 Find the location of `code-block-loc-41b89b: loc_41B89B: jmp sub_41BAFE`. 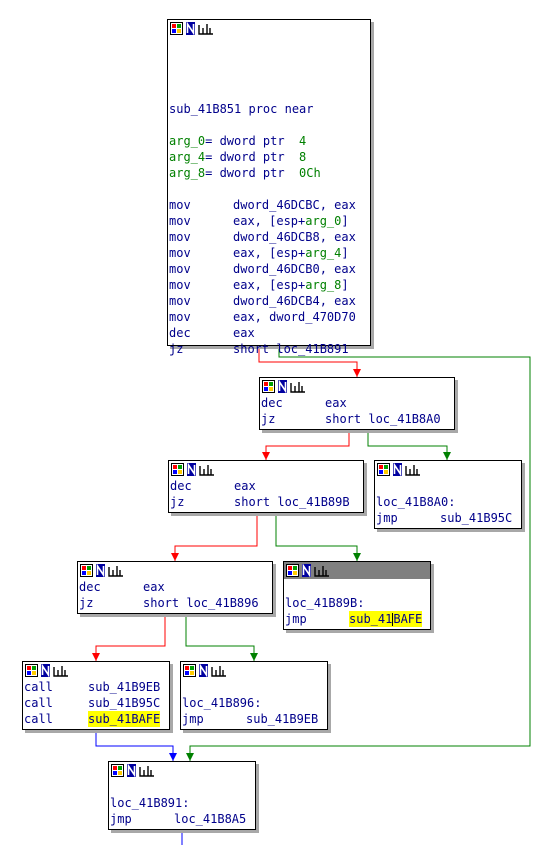

code-block-loc-41b89b: loc_41B89B: jmp sub_41BAFE is located at coordinates (357, 595).